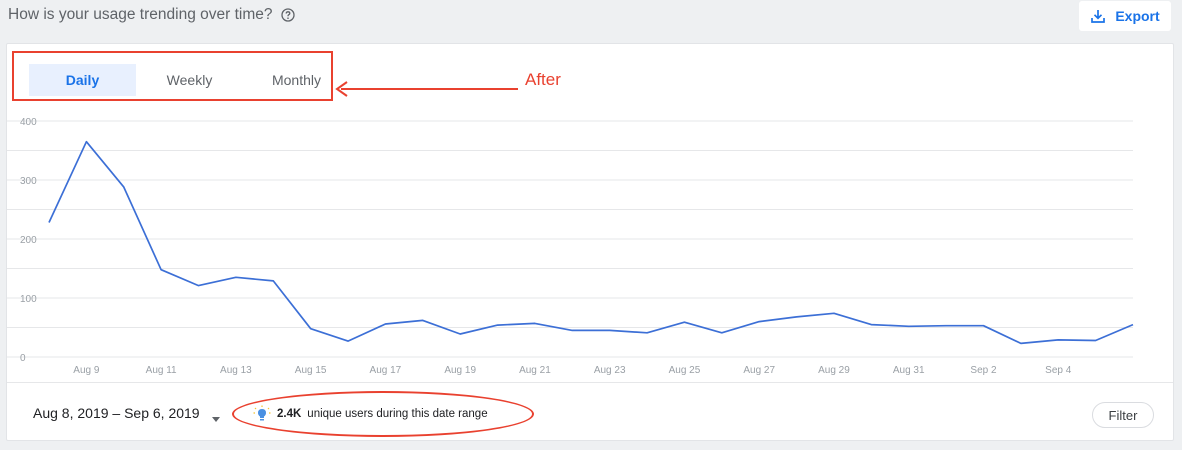 This screenshot has height=450, width=1182. I want to click on x-tick-label: Aug 11, so click(161, 370).